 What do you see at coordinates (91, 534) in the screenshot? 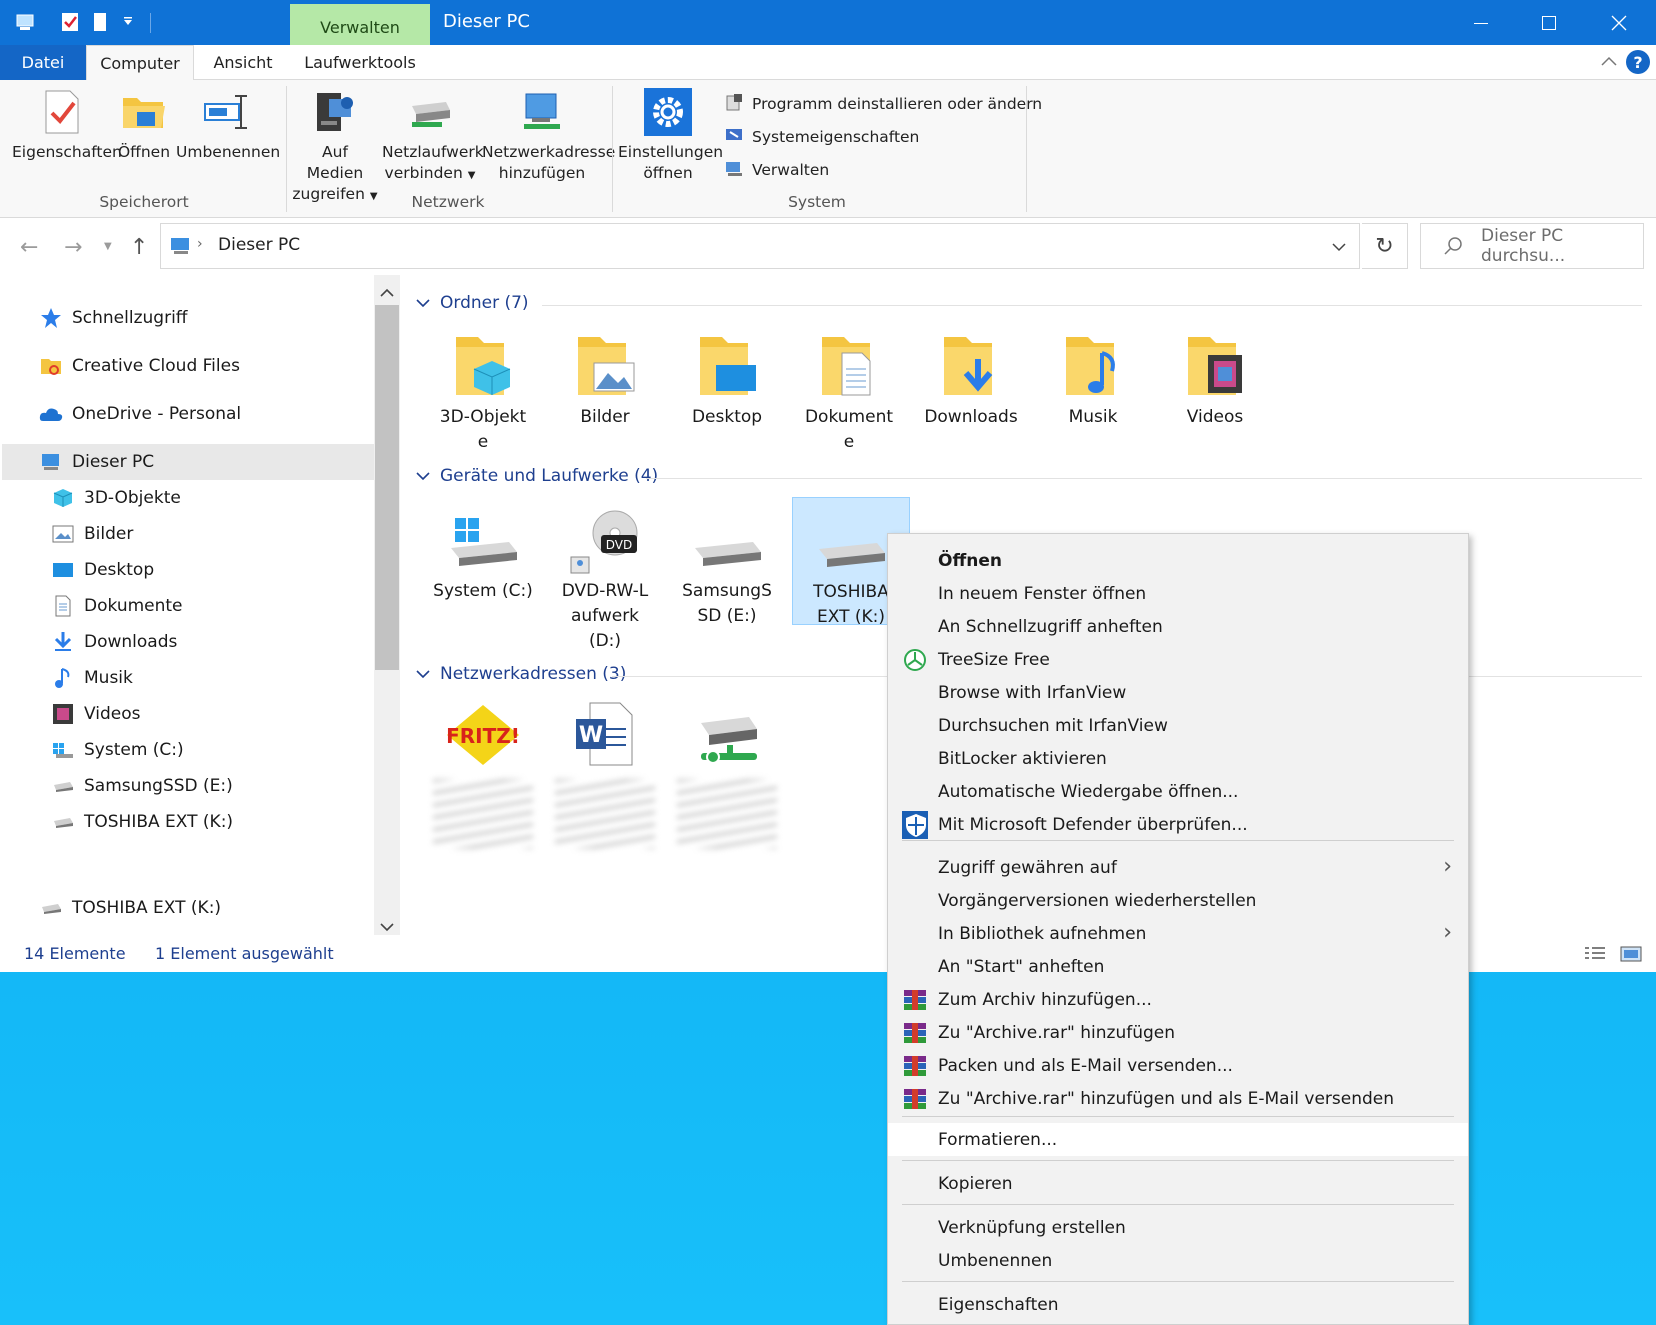
I see `nav-item-bilder: Bilder` at bounding box center [91, 534].